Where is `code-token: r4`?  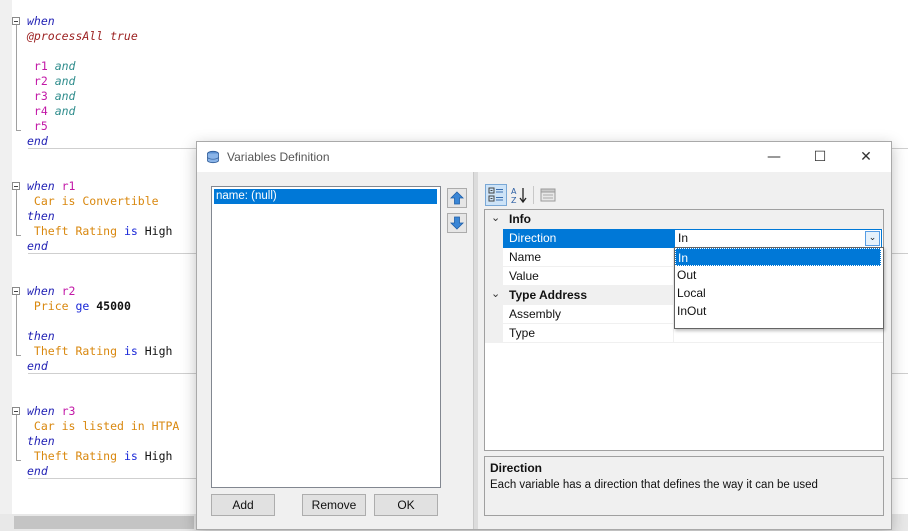
code-token: r4 is located at coordinates (41, 111).